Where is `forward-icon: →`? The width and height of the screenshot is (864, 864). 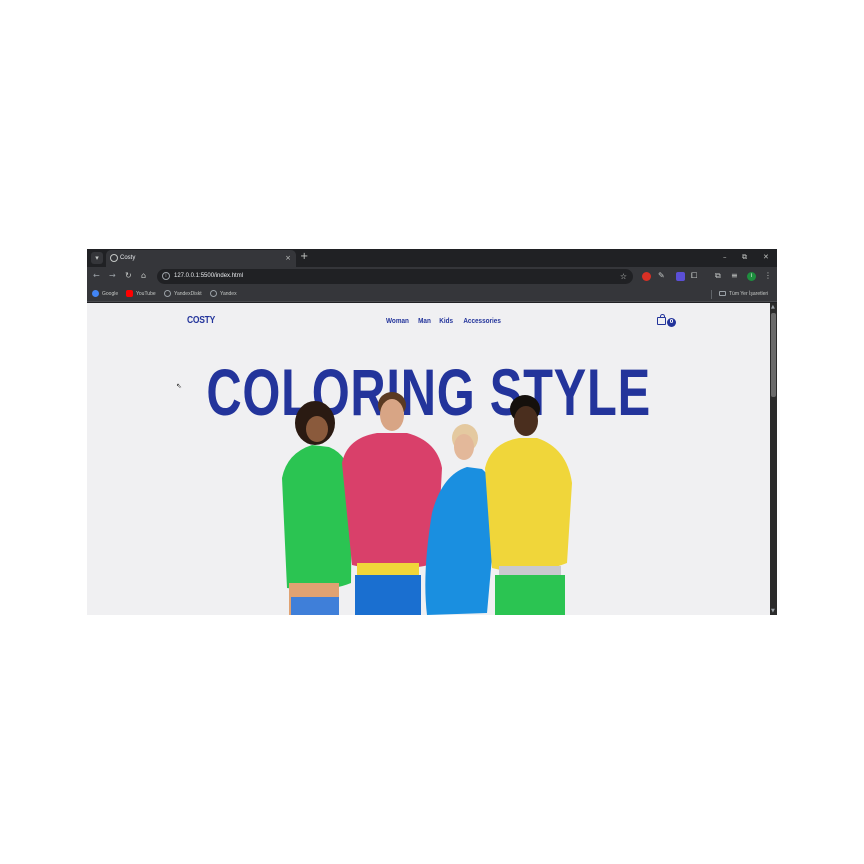 forward-icon: → is located at coordinates (112, 276).